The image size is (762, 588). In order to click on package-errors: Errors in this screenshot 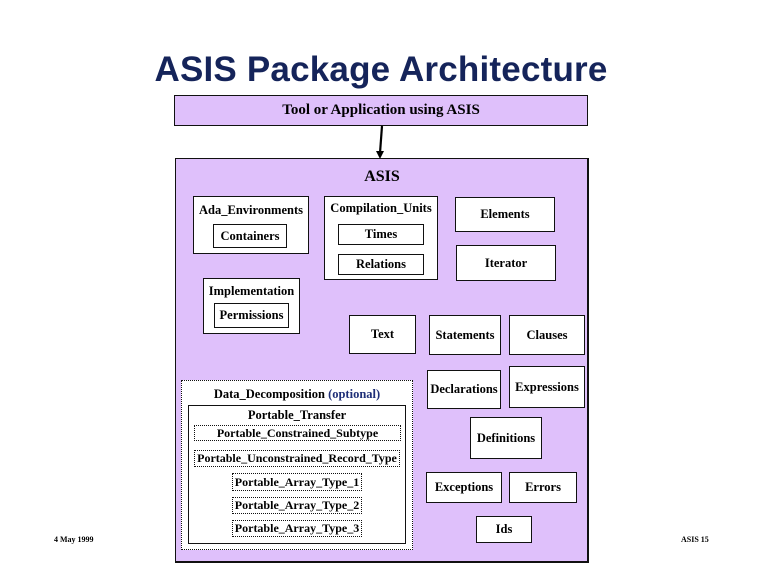, I will do `click(543, 487)`.